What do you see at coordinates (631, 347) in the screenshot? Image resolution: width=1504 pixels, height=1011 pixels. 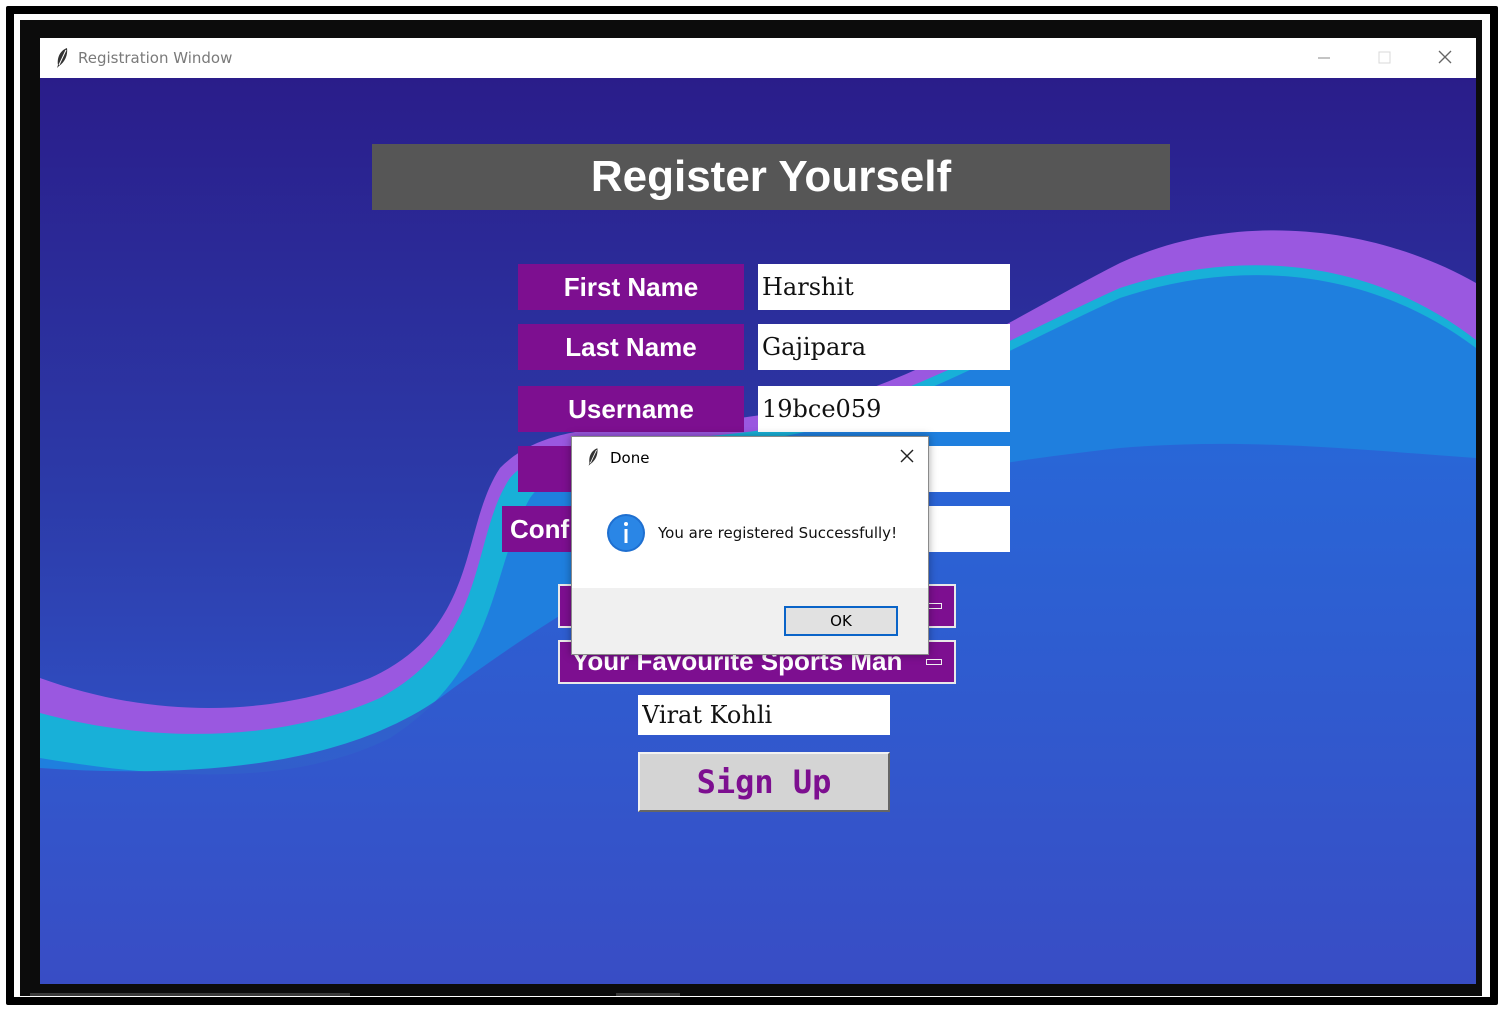 I see `last-name-label: Last Name` at bounding box center [631, 347].